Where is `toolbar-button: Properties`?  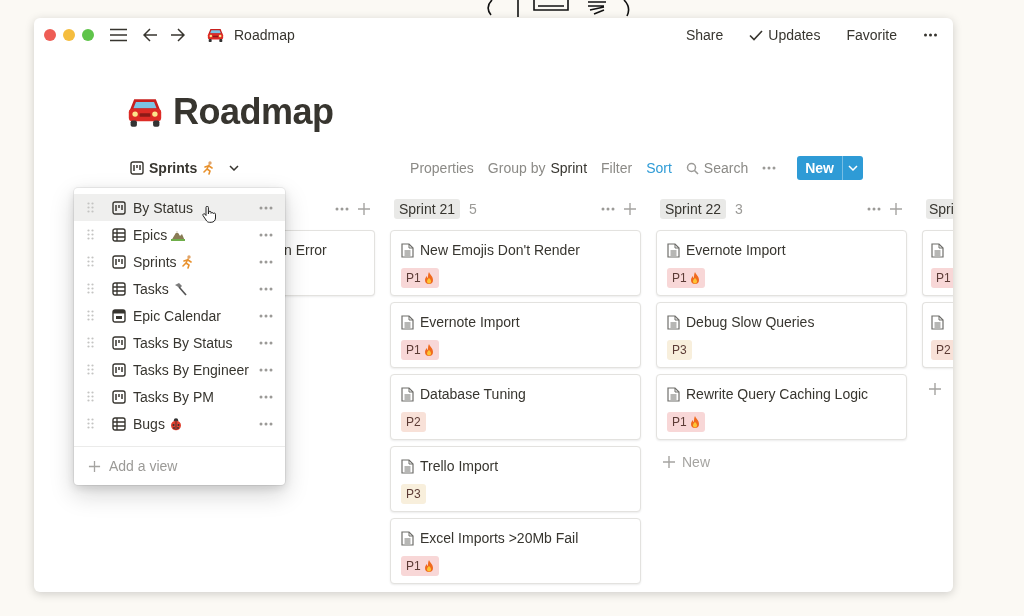 toolbar-button: Properties is located at coordinates (442, 168).